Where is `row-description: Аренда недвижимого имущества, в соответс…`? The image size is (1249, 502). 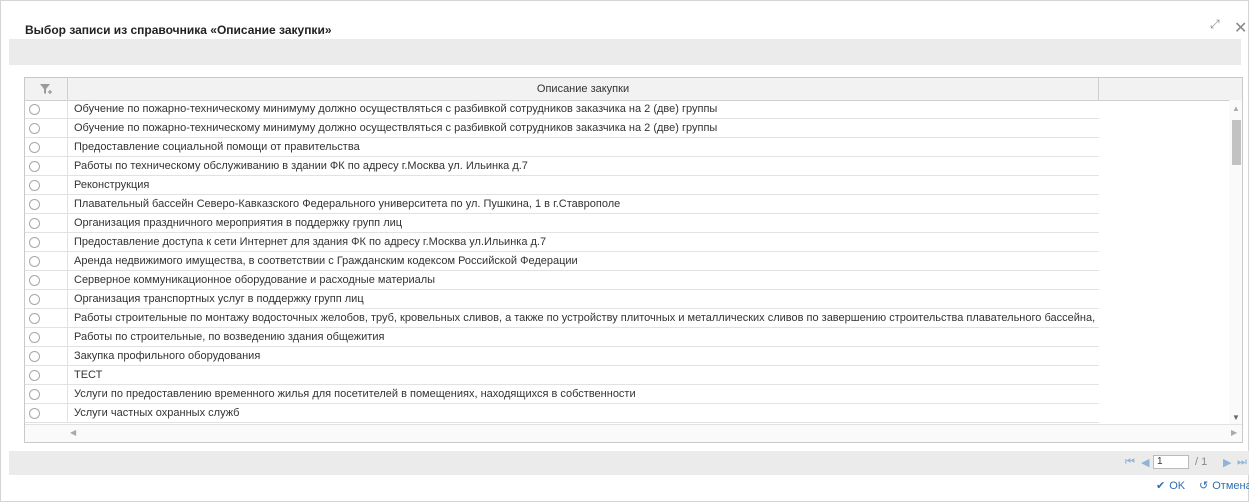
row-description: Аренда недвижимого имущества, в соответс… is located at coordinates (326, 261).